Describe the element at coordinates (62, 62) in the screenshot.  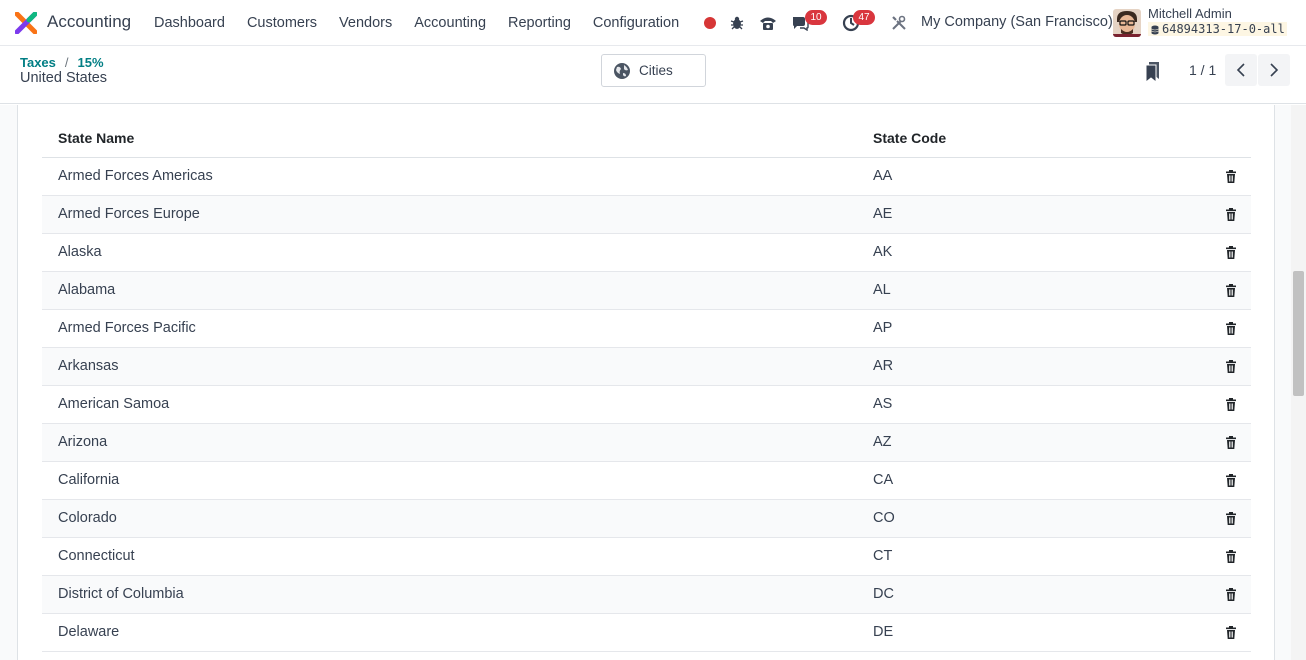
I see `breadcrumb: Taxes / 15%` at that location.